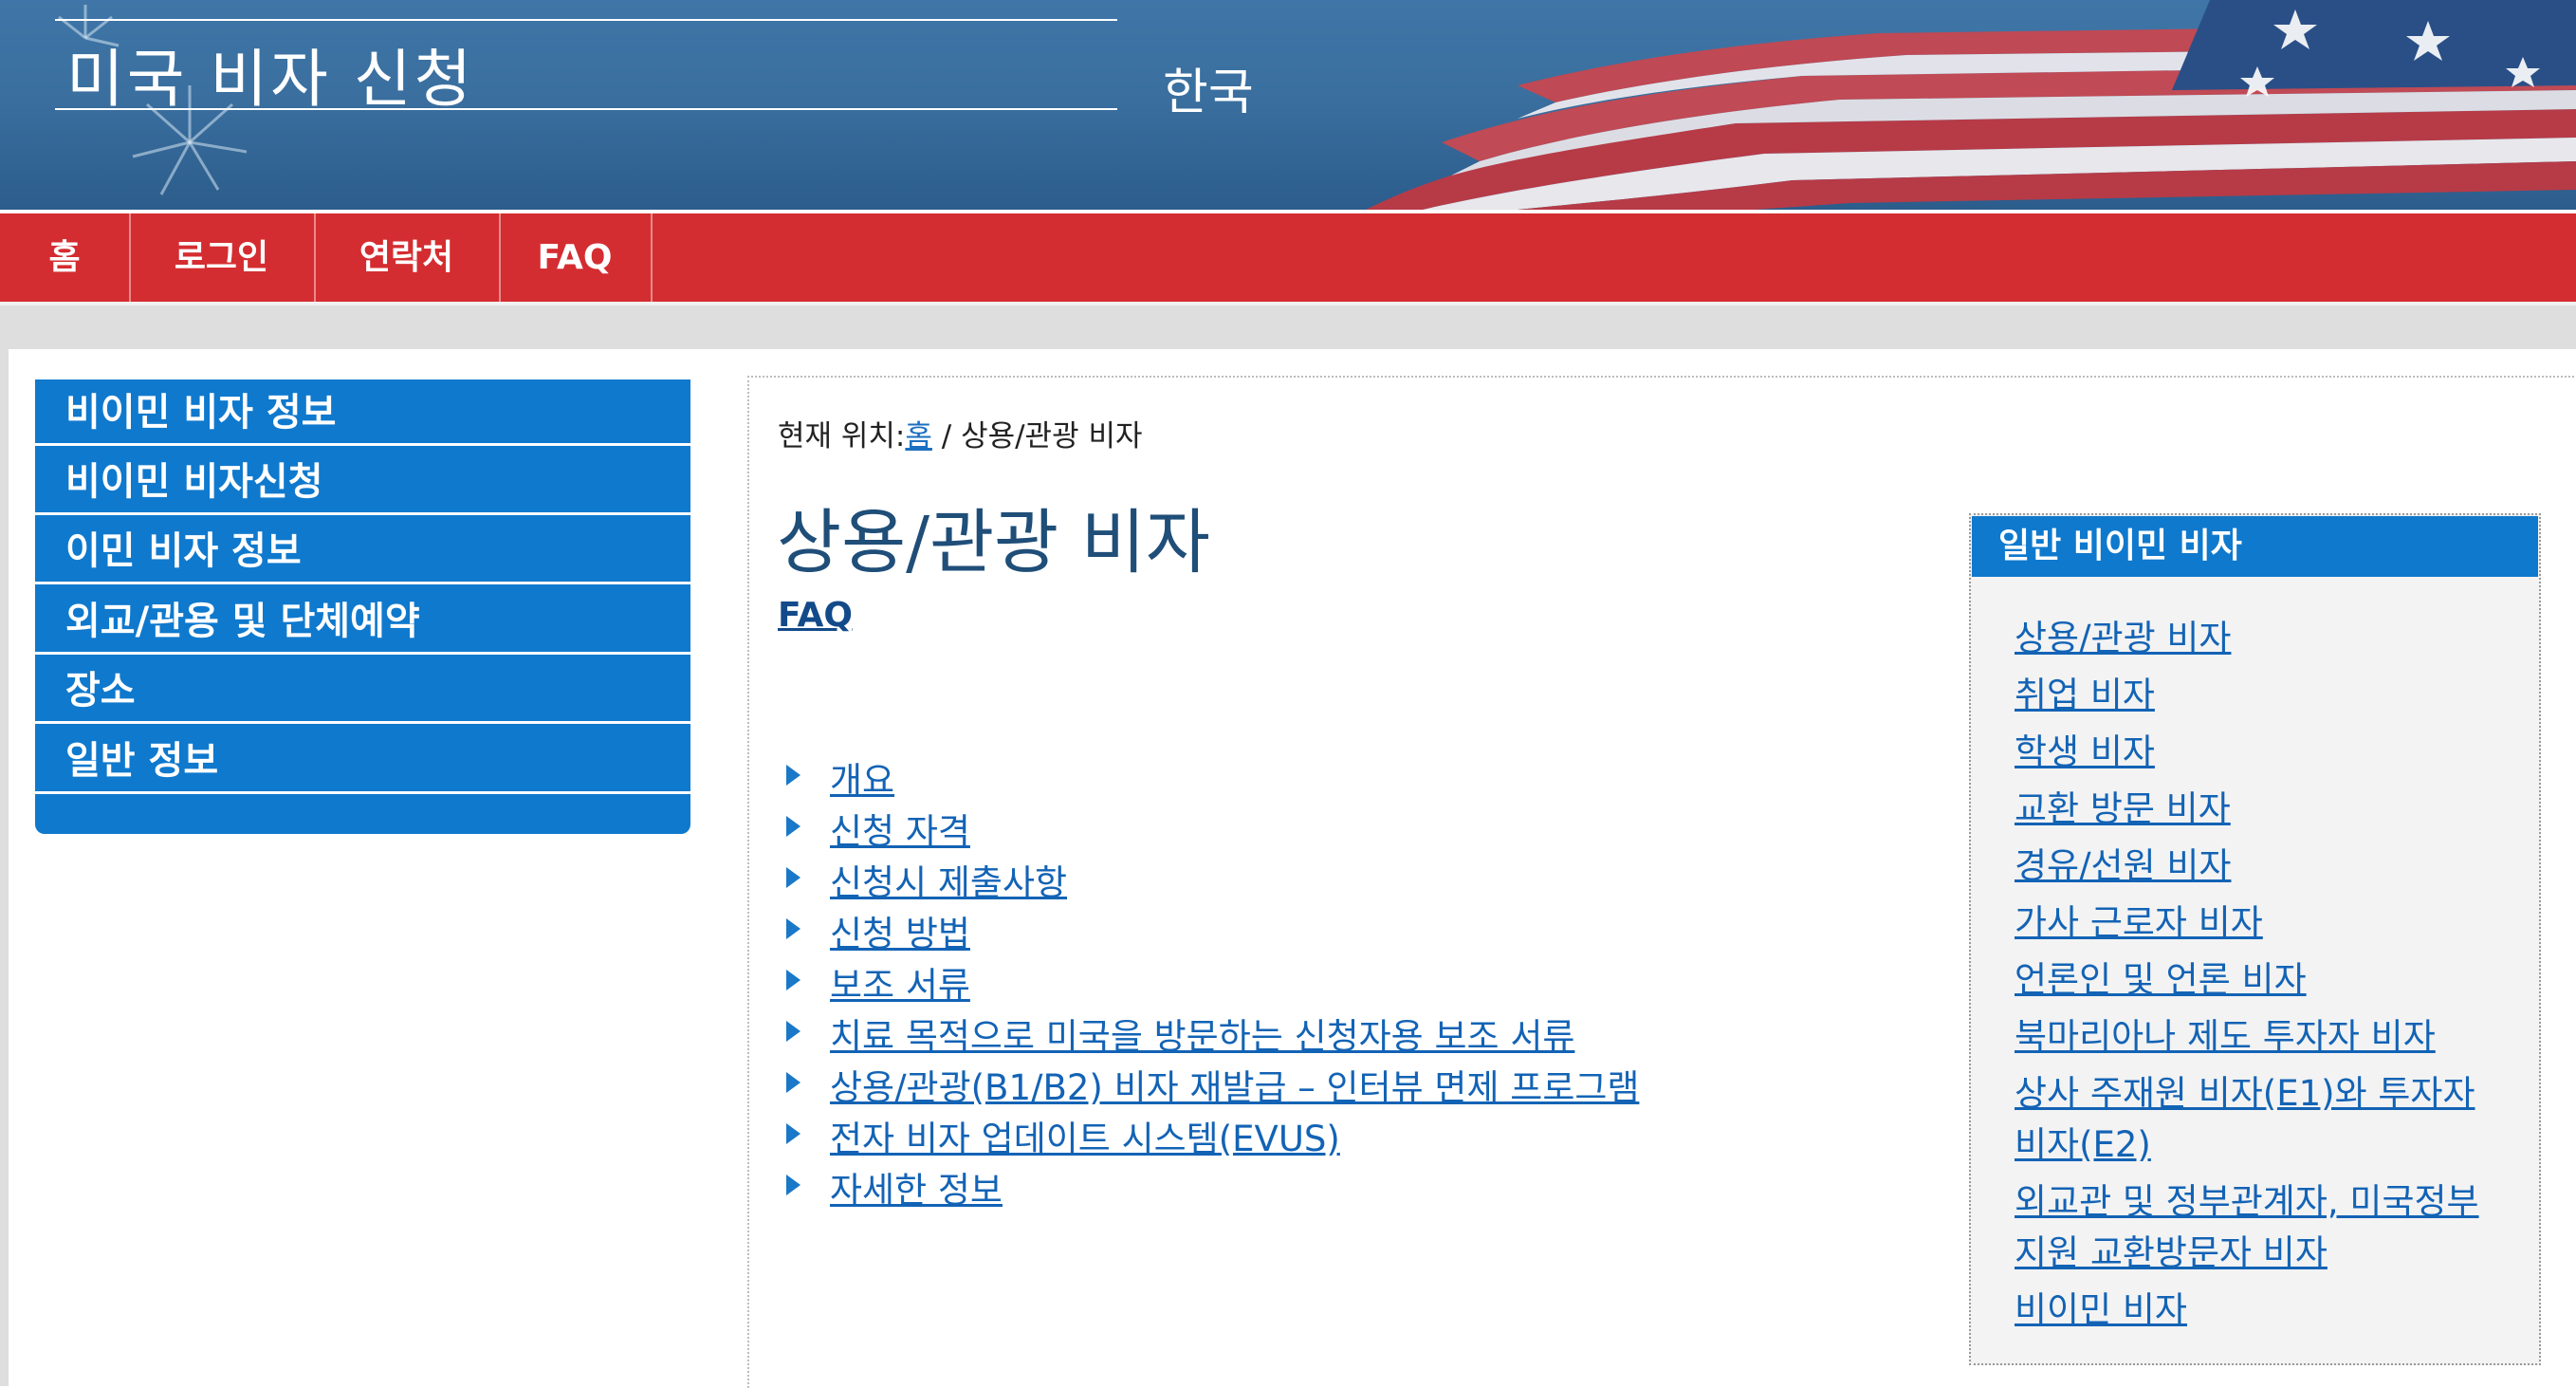  What do you see at coordinates (993, 542) in the screenshot?
I see `page-title: 상용/관광 비자` at bounding box center [993, 542].